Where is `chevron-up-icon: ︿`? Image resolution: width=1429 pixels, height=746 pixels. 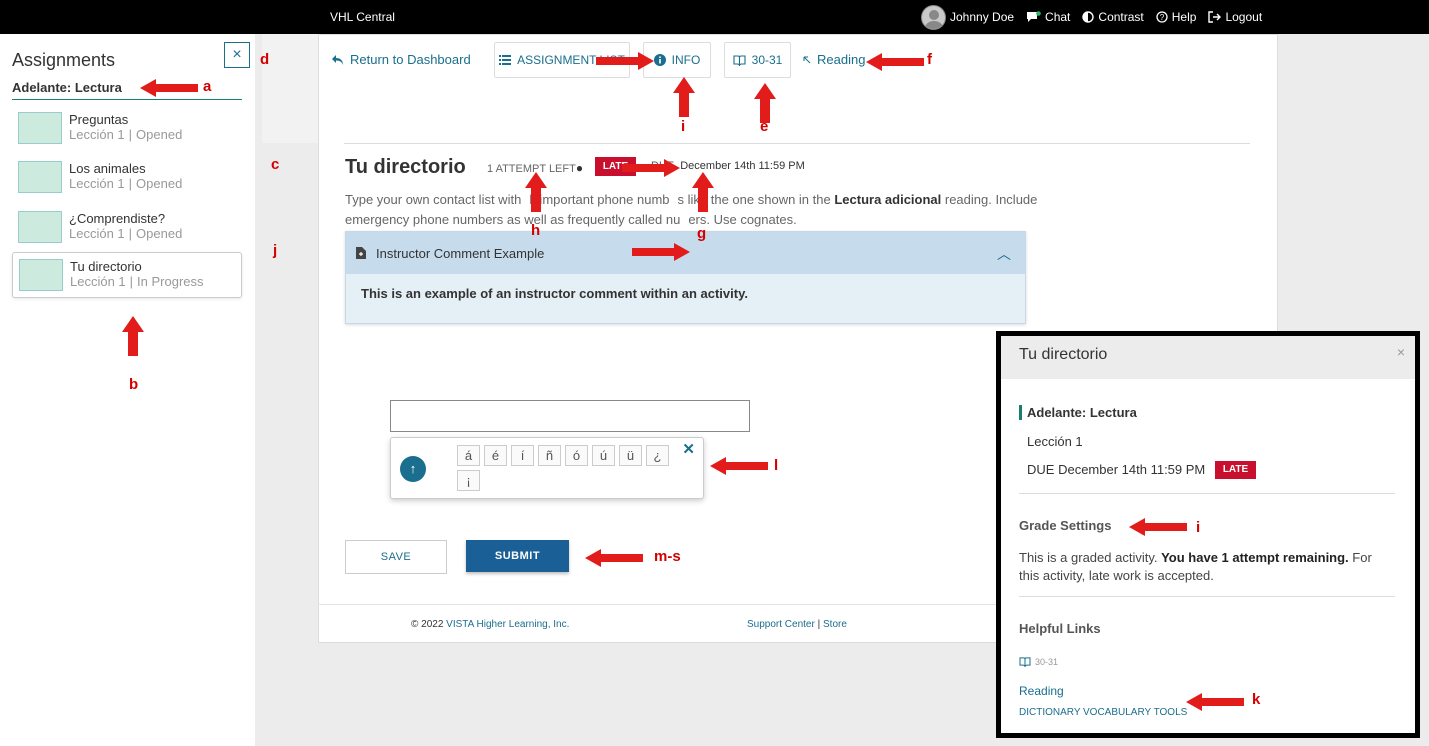
chevron-up-icon: ︿ is located at coordinates (1004, 254).